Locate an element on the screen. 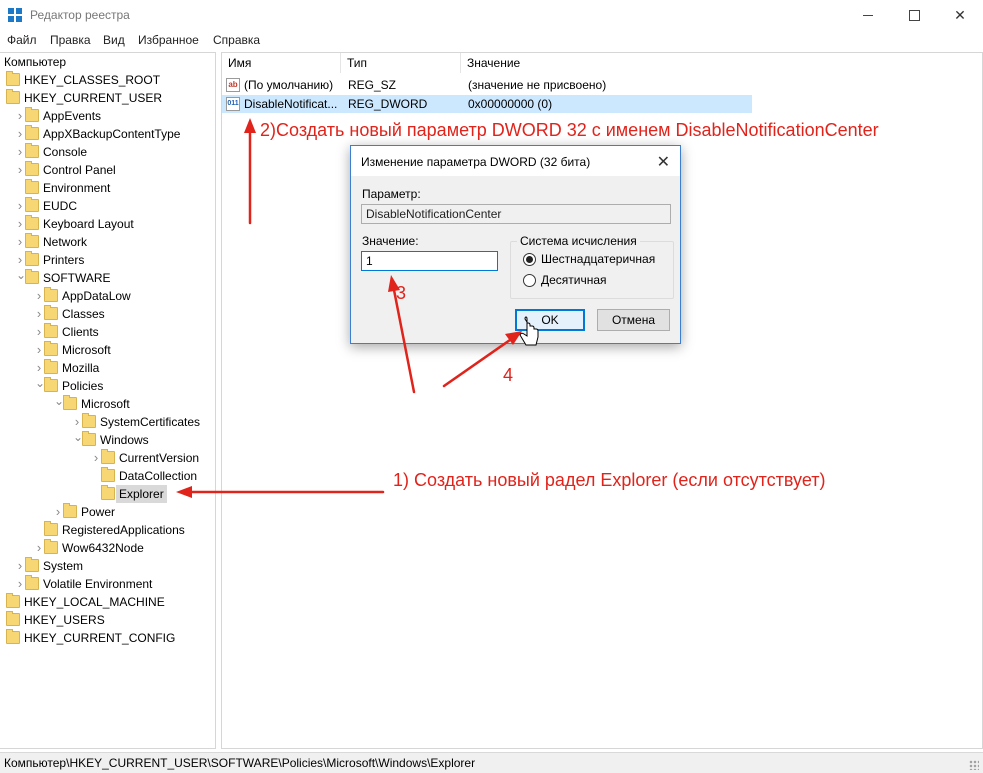 This screenshot has height=773, width=983. tree-item-hkey-classes-root: HKEY_CLASSES_ROOT is located at coordinates (107, 80).